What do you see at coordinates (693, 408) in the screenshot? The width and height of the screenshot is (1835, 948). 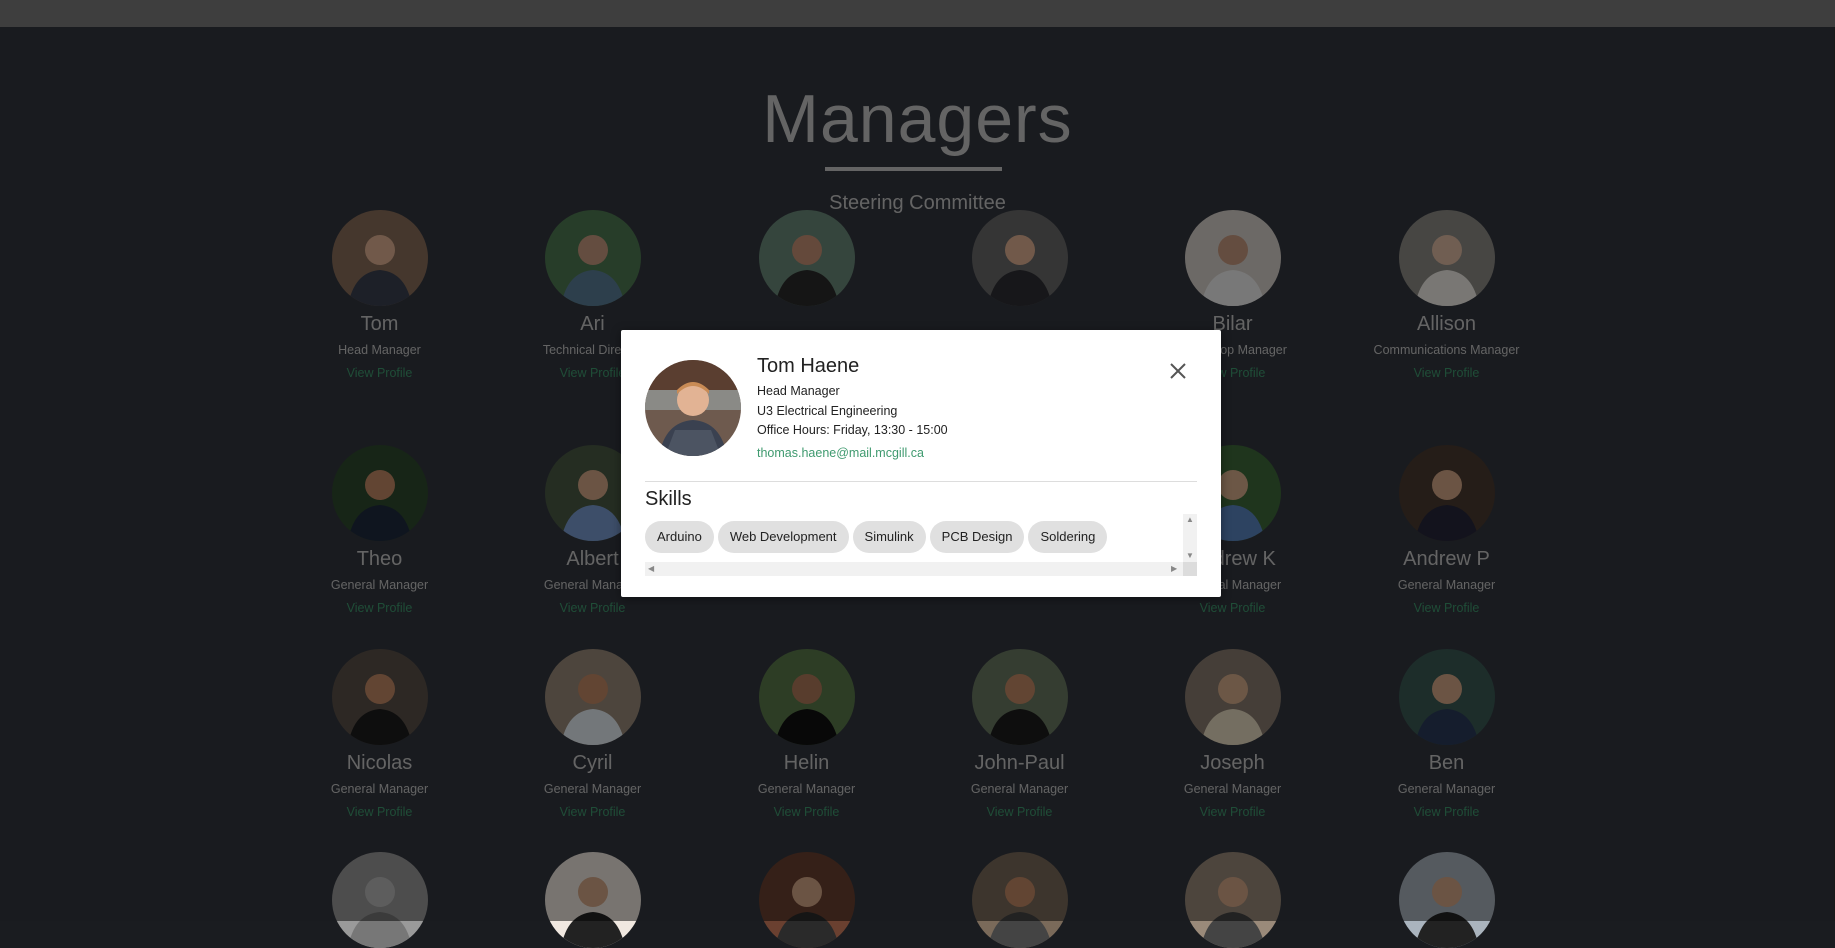 I see `modal-avatar` at bounding box center [693, 408].